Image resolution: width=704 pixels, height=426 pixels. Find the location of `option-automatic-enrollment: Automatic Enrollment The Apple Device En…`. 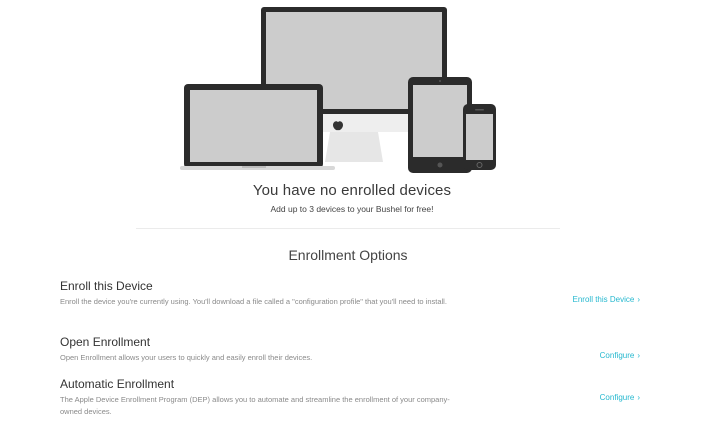

option-automatic-enrollment: Automatic Enrollment The Apple Device En… is located at coordinates (350, 397).